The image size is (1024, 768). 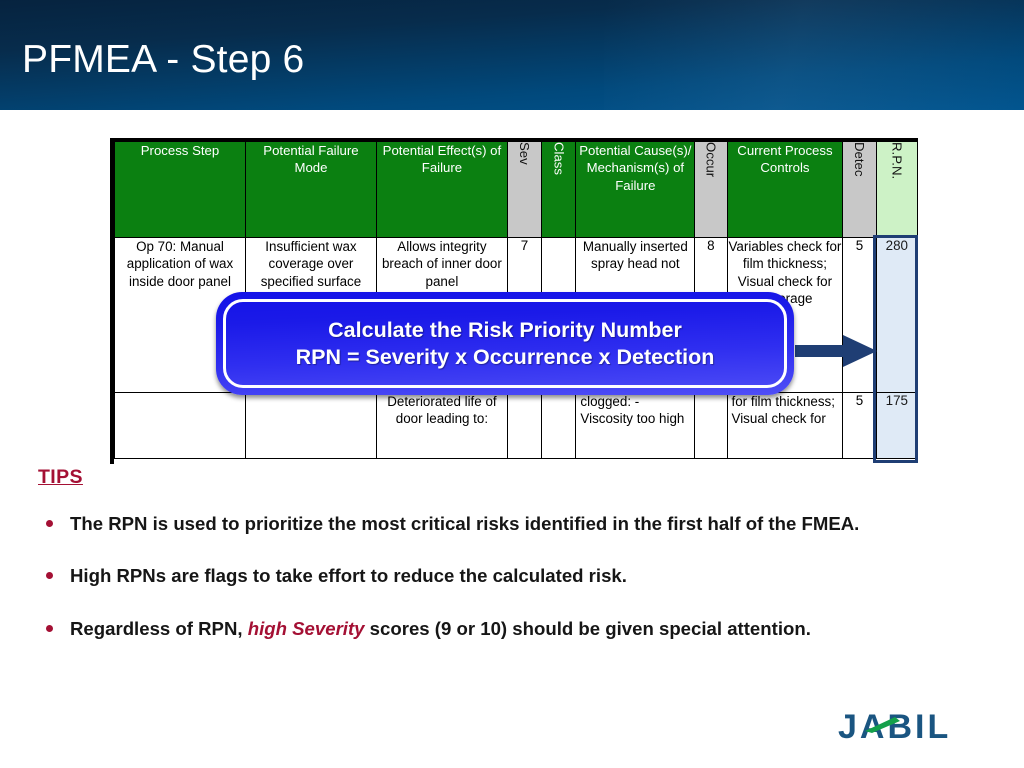 What do you see at coordinates (711, 160) in the screenshot?
I see `column-header-occur-label: Occur` at bounding box center [711, 160].